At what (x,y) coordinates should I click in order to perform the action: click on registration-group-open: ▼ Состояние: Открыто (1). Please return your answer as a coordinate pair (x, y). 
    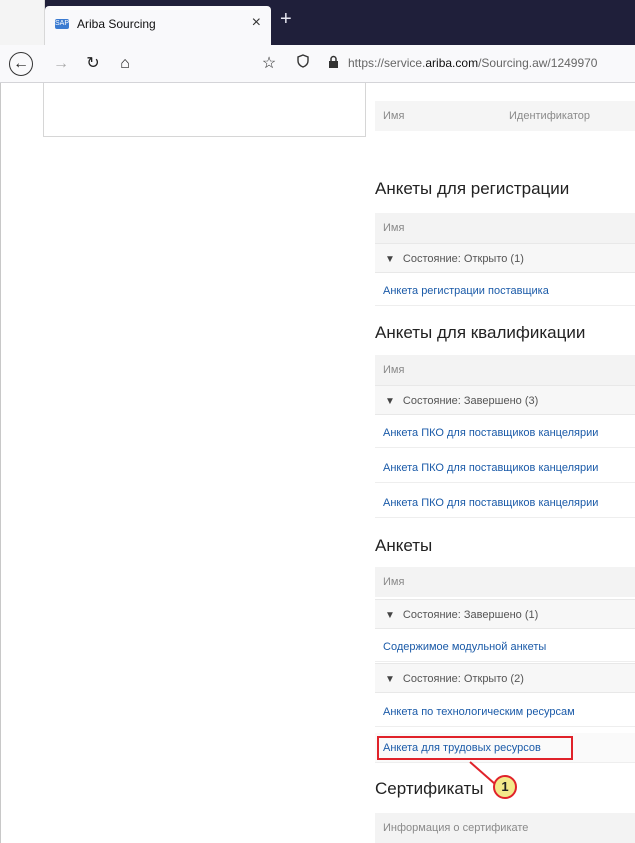
    Looking at the image, I should click on (505, 258).